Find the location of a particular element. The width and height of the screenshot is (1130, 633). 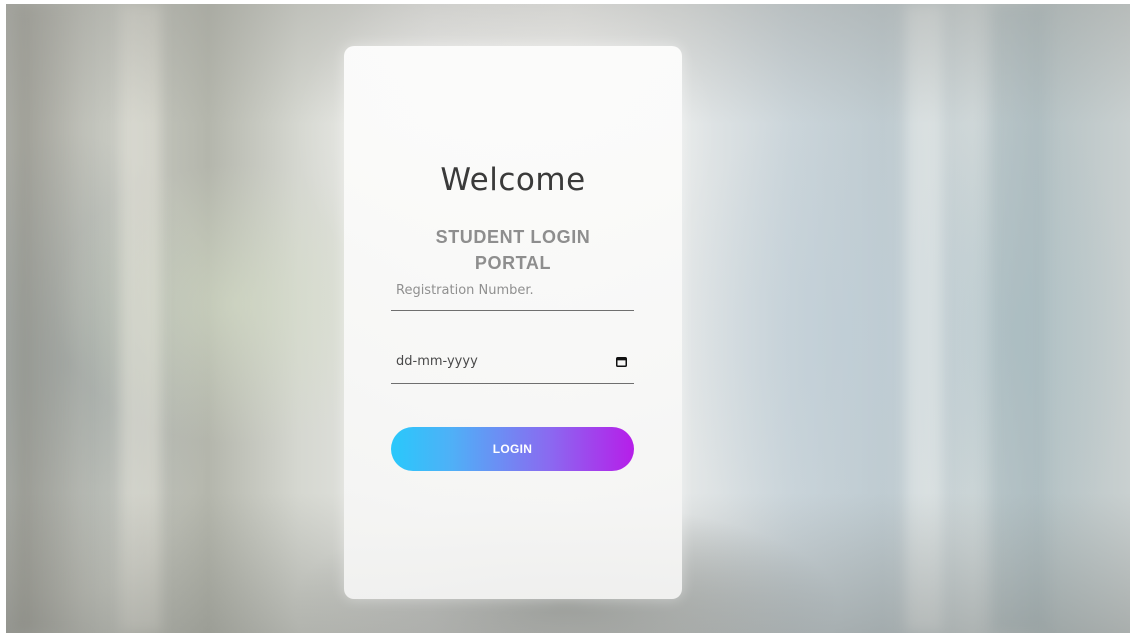

login-button: LOGIN is located at coordinates (512, 449).